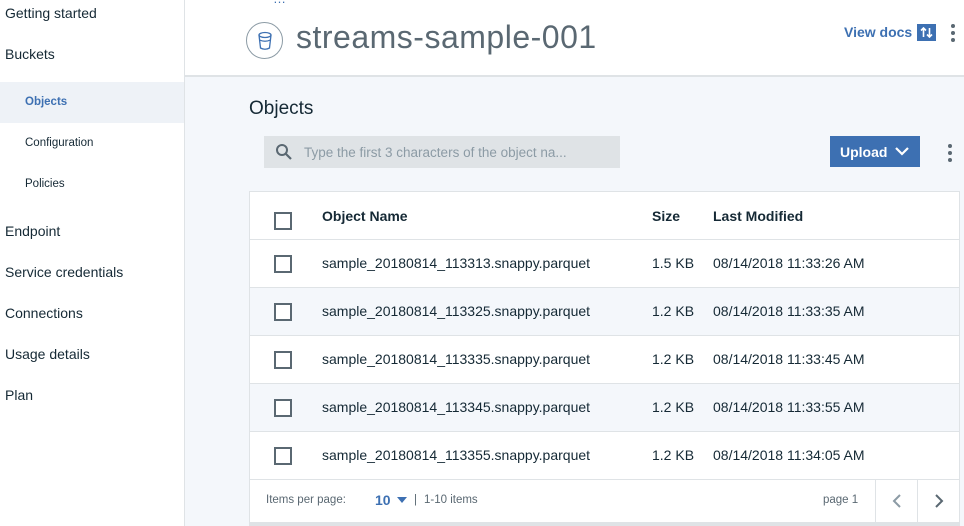 Image resolution: width=964 pixels, height=526 pixels. I want to click on sidebar-item-plan: Plan, so click(19, 395).